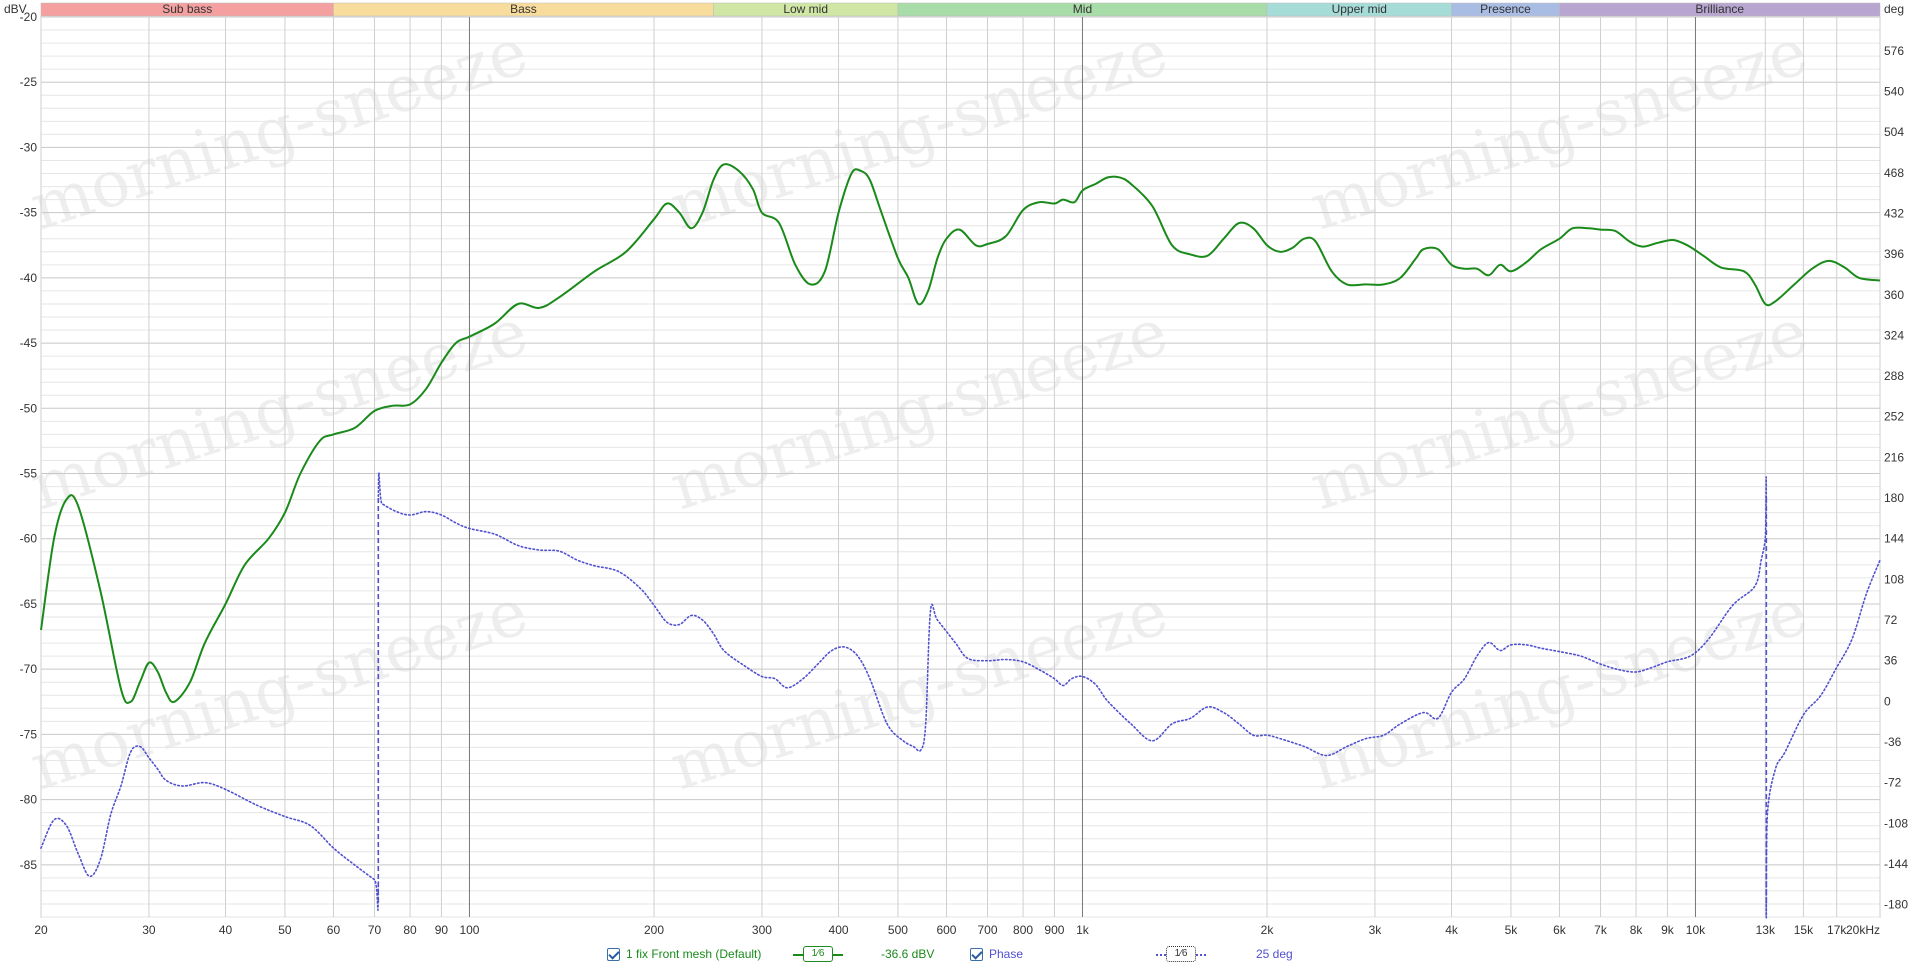 The image size is (1920, 969). Describe the element at coordinates (29, 474) in the screenshot. I see `y-tick-label: -55` at that location.